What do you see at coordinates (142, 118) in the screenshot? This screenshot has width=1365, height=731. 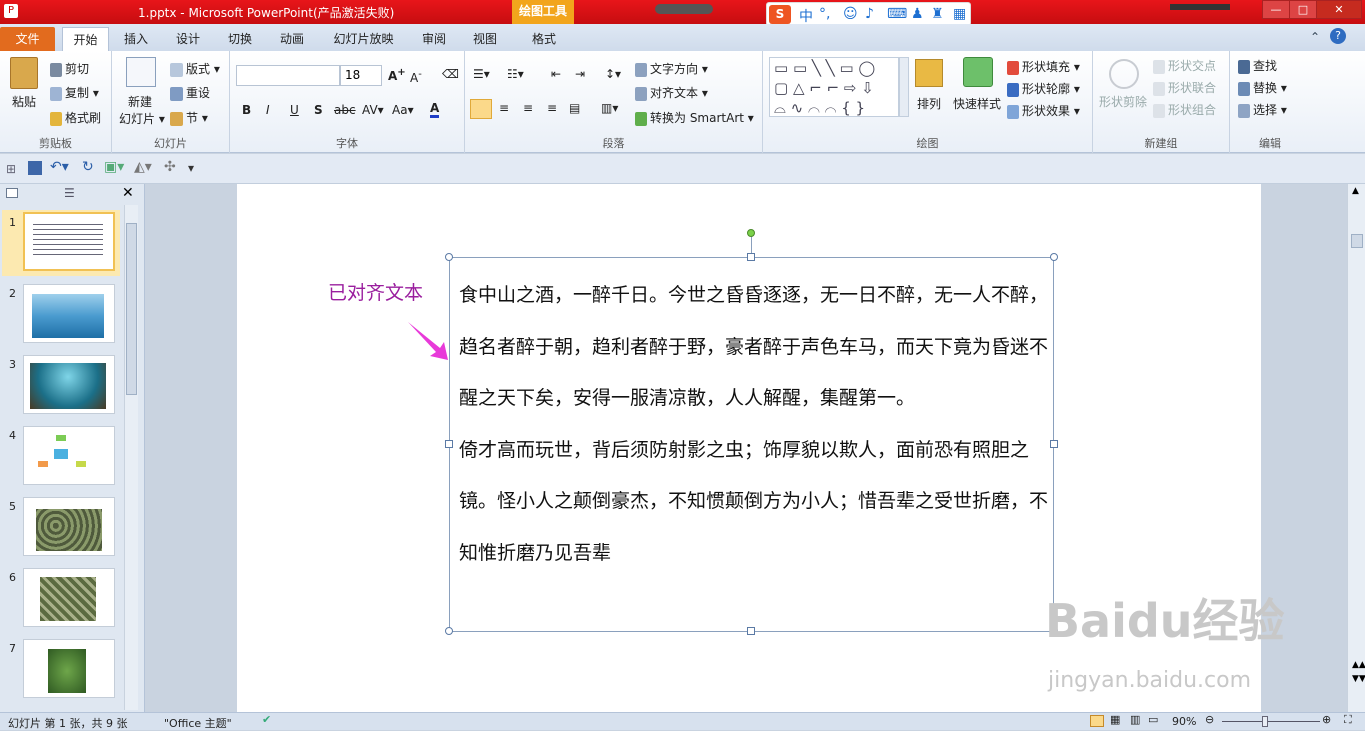 I see `new-slide-label-2: 幻灯片 ▾` at bounding box center [142, 118].